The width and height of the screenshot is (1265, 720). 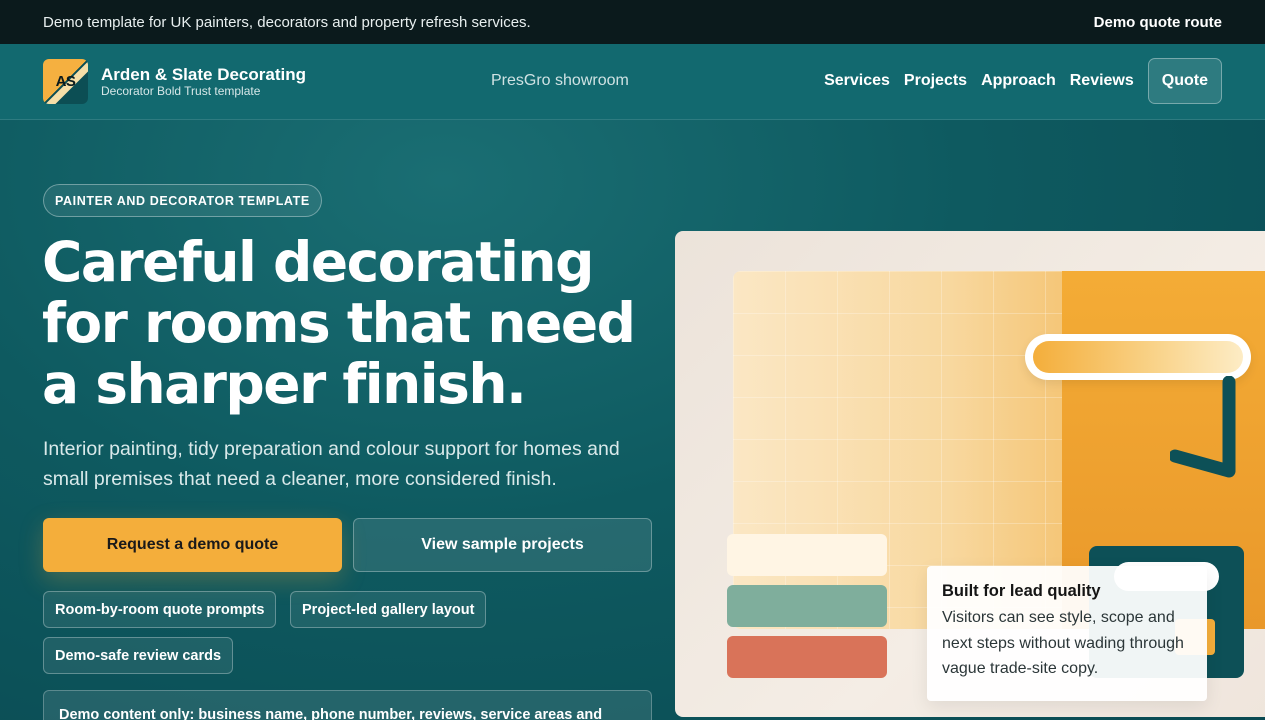 What do you see at coordinates (203, 74) in the screenshot?
I see `brand-name: Arden & Slate Decorating` at bounding box center [203, 74].